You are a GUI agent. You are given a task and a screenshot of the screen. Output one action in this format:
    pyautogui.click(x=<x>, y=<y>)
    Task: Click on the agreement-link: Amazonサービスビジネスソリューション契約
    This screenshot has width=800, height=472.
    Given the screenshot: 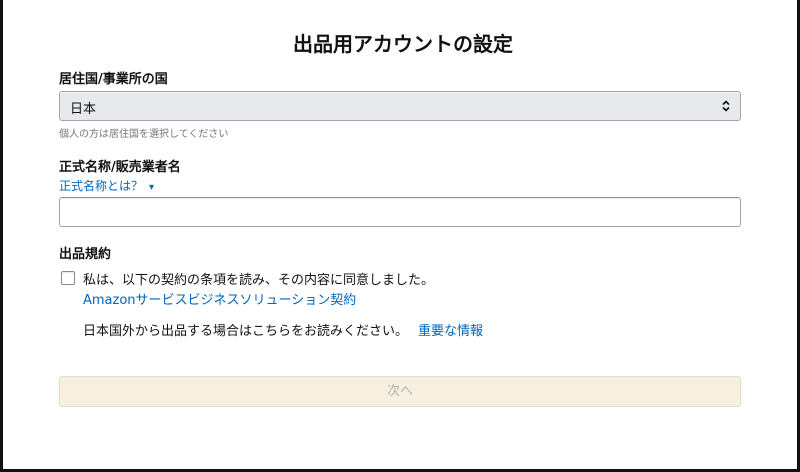 What is the action you would take?
    pyautogui.click(x=219, y=298)
    